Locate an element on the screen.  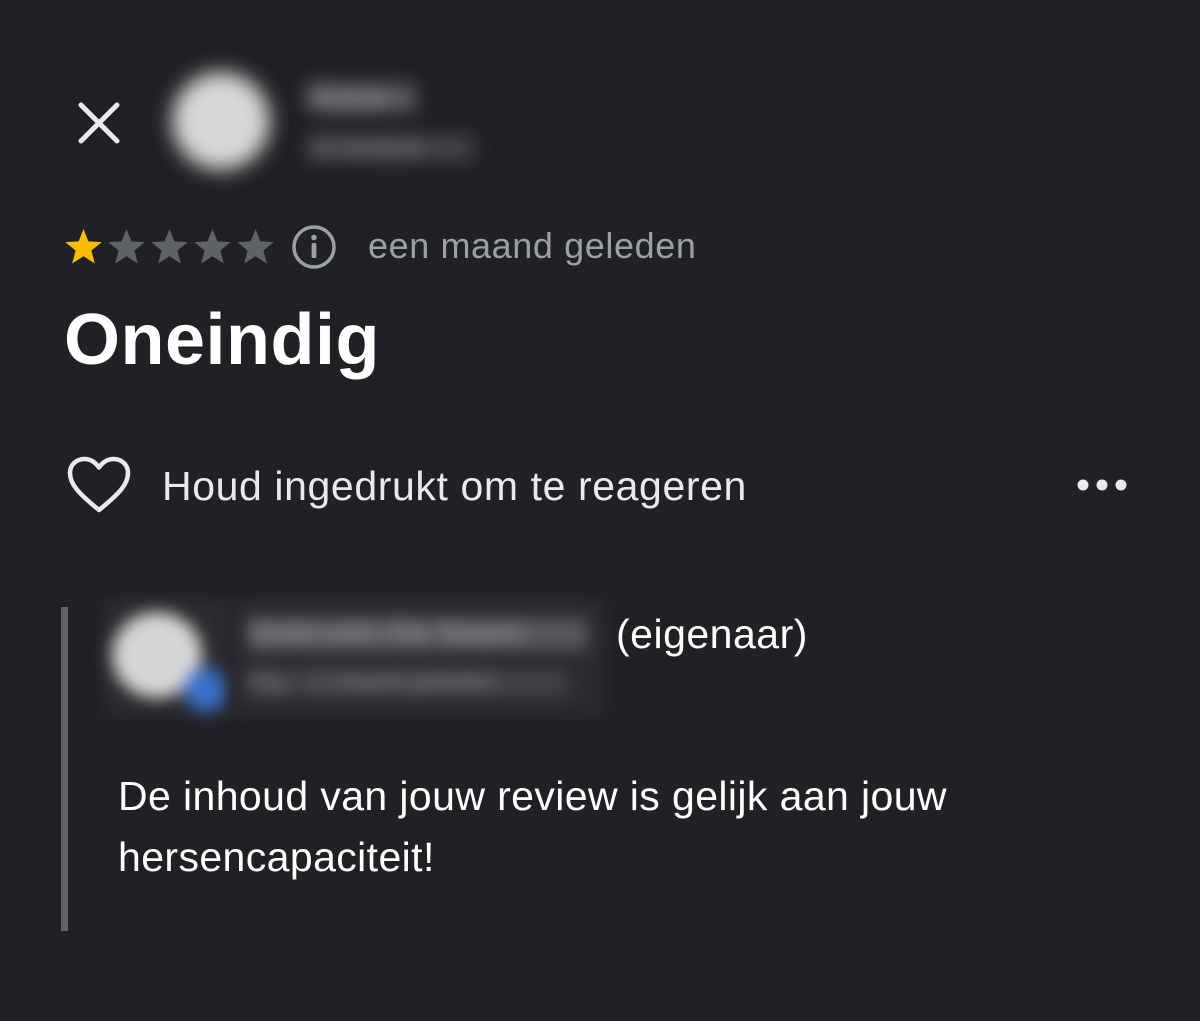
reviewer-name: Klaas is located at coordinates (348, 96).